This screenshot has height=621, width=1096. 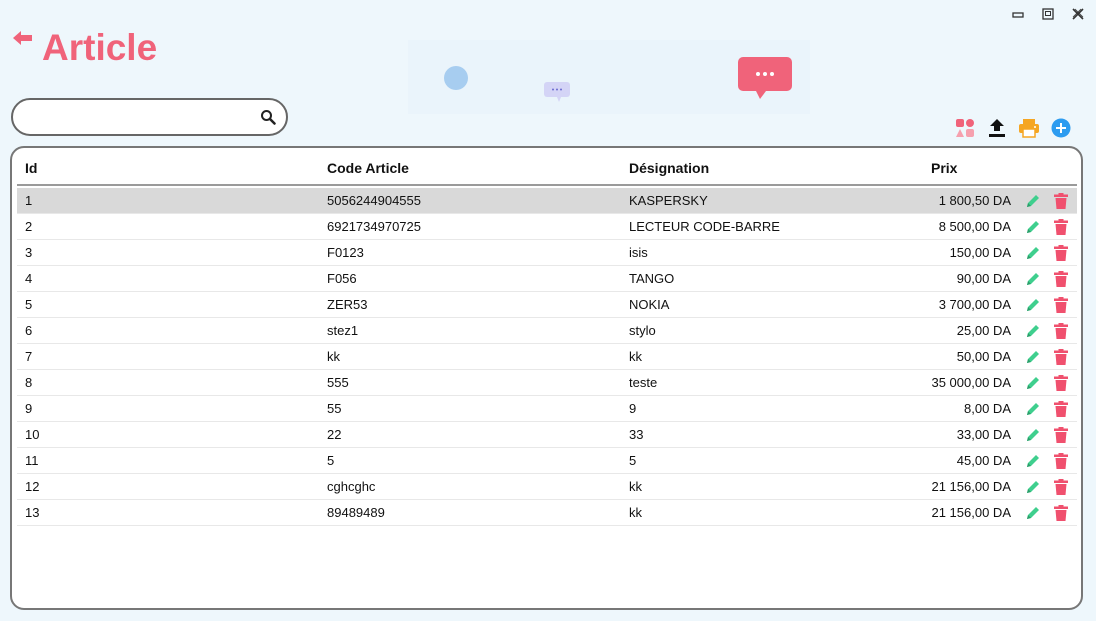 What do you see at coordinates (338, 382) in the screenshot?
I see `cell-code-article: 555` at bounding box center [338, 382].